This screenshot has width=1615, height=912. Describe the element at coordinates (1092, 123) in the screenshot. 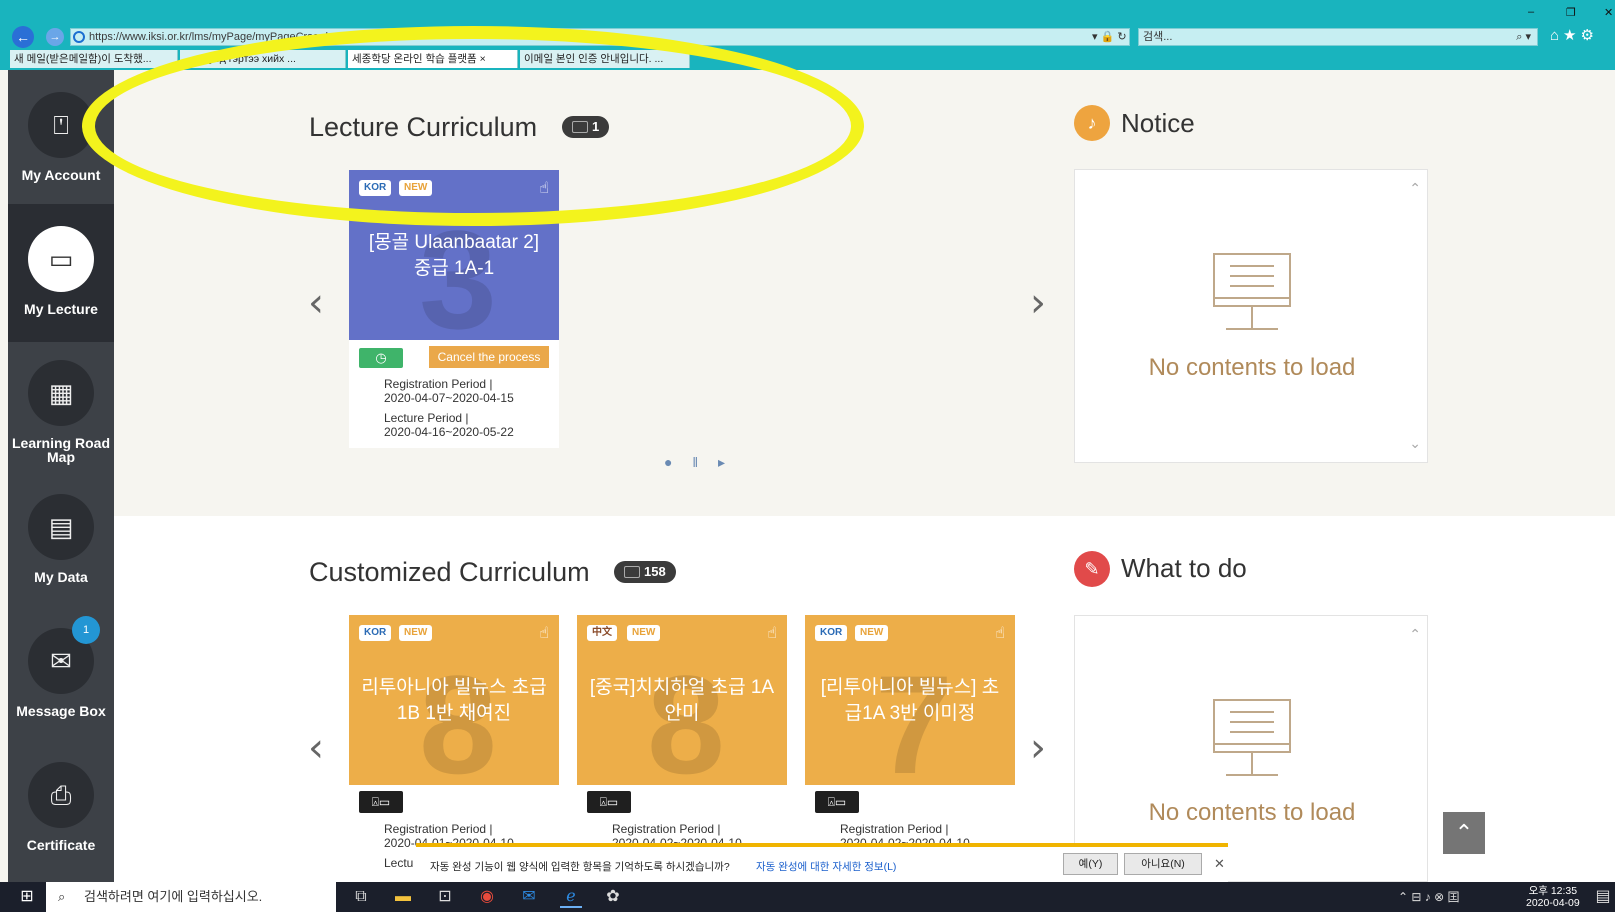

I see `bell-icon: ♪` at that location.